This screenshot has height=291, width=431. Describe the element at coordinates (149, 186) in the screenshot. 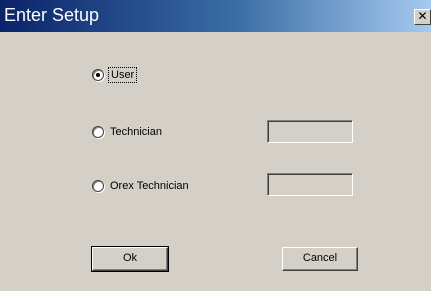

I see `radio-label-orex-technician: Orex Technician` at that location.